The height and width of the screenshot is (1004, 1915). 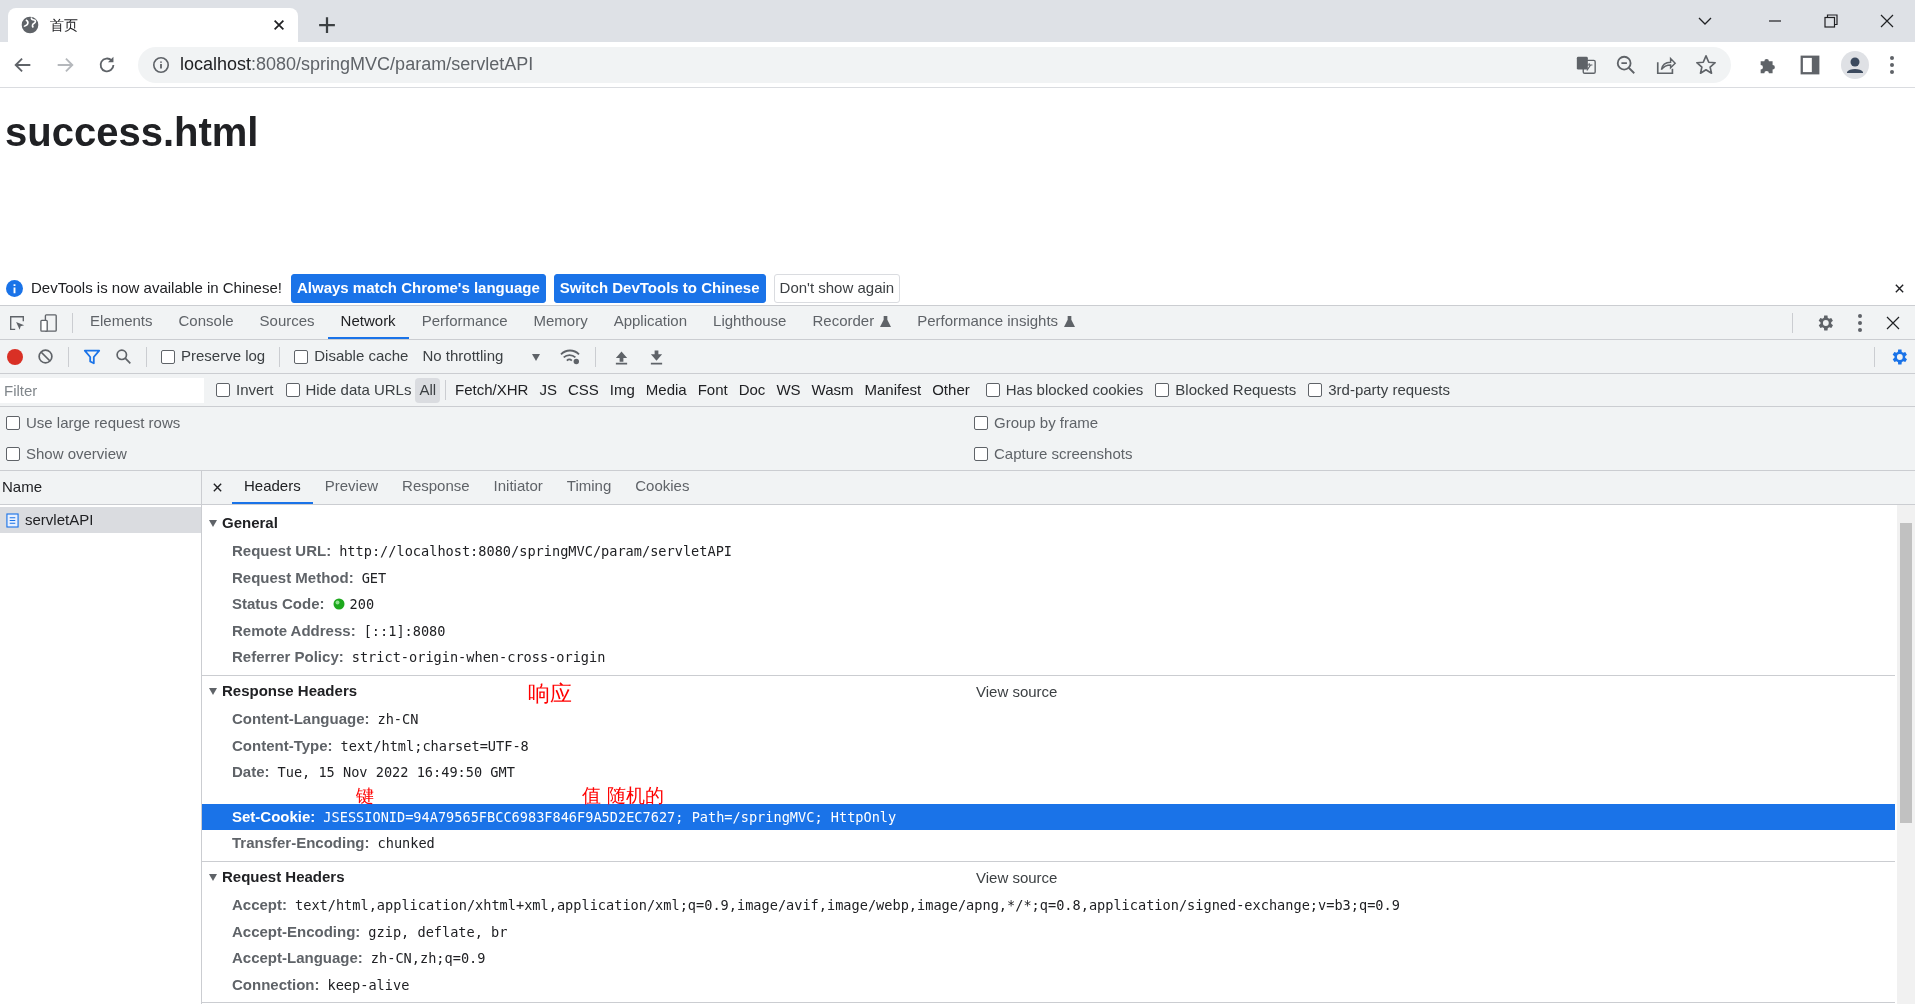 I want to click on option-checkbox: Capture screenshots, so click(x=1444, y=454).